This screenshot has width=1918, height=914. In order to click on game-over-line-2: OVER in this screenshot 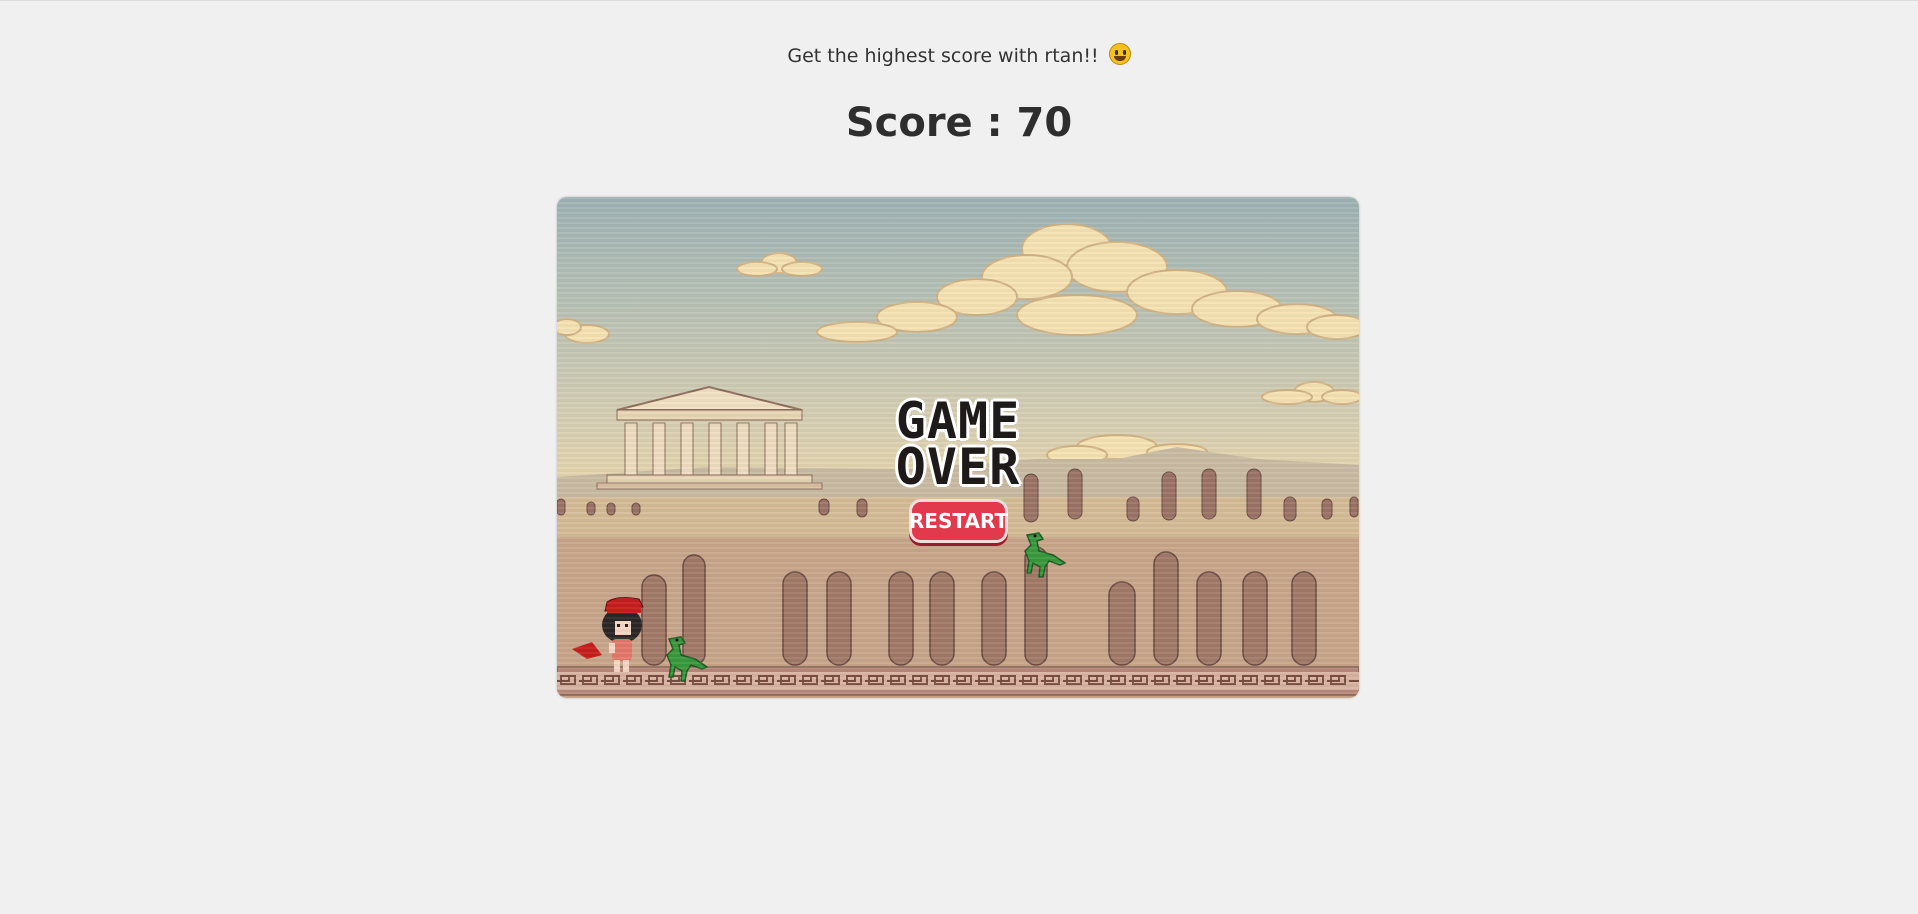, I will do `click(958, 467)`.